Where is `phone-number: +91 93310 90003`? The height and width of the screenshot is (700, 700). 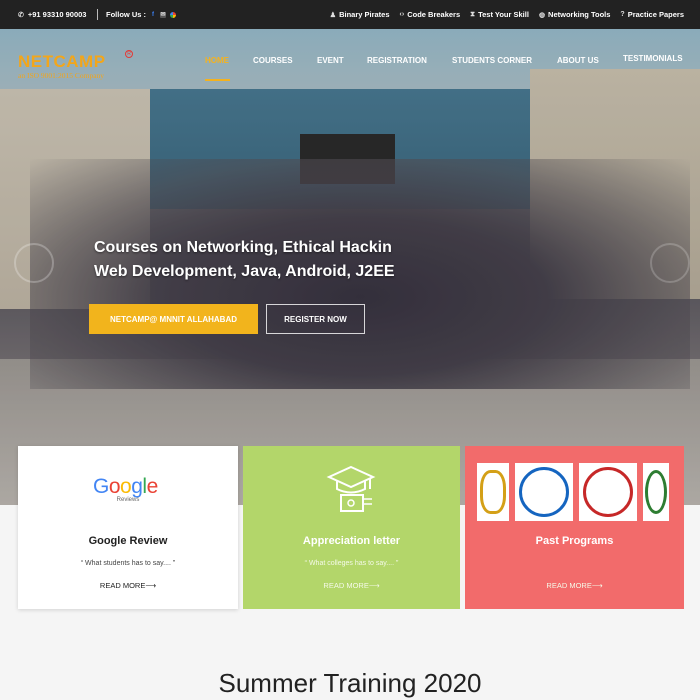
phone-number: +91 93310 90003 is located at coordinates (57, 14).